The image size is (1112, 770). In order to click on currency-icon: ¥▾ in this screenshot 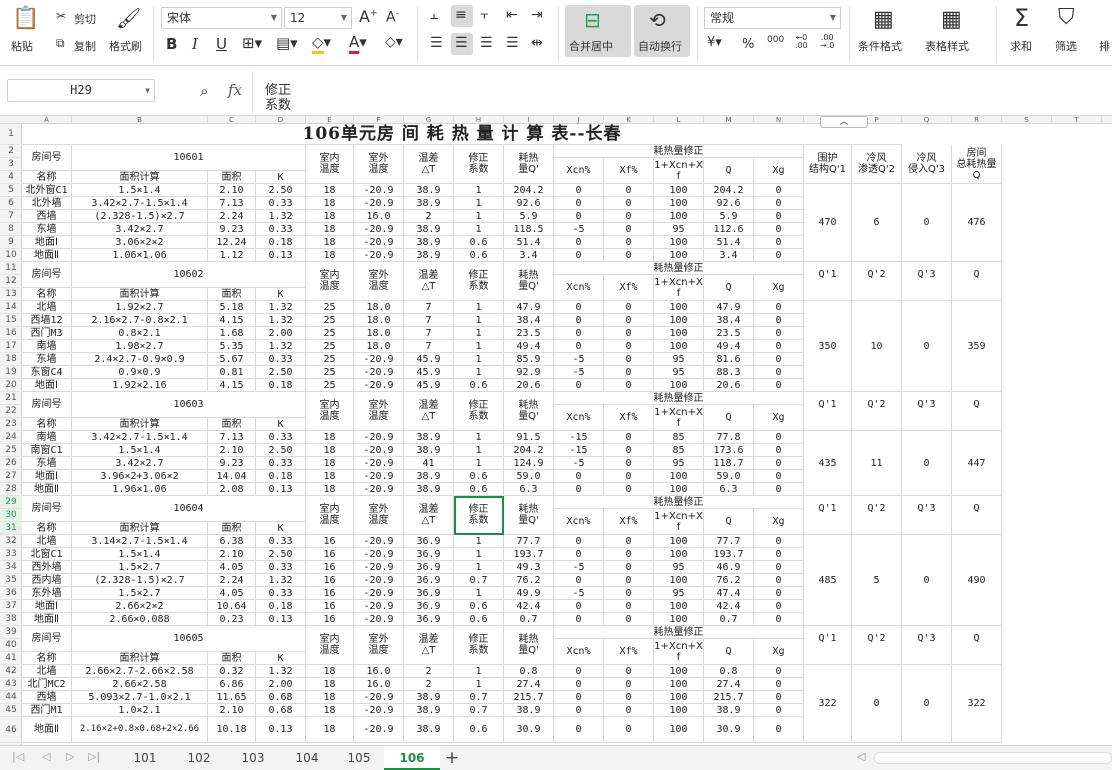, I will do `click(714, 42)`.